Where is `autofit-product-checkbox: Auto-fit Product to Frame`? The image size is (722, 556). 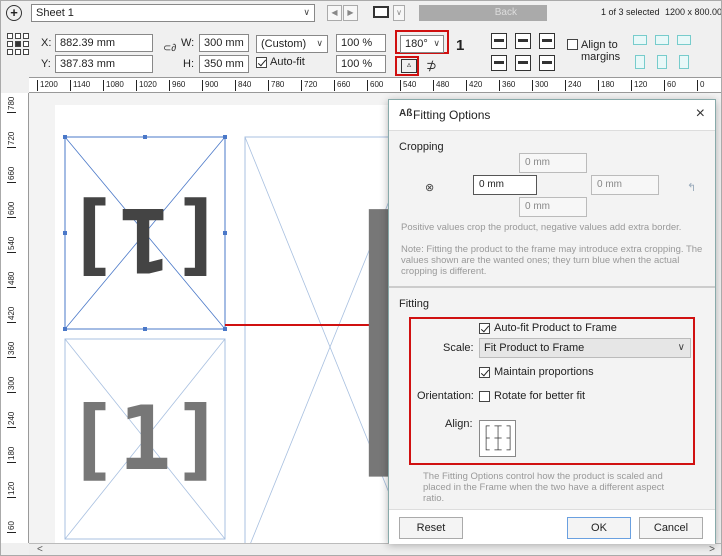
autofit-product-checkbox: Auto-fit Product to Frame is located at coordinates (548, 328).